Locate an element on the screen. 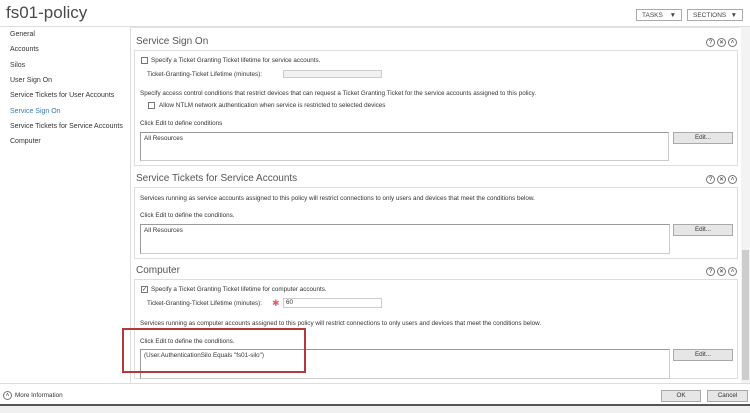  nav-user-sign-on: User Sign On is located at coordinates (31, 80).